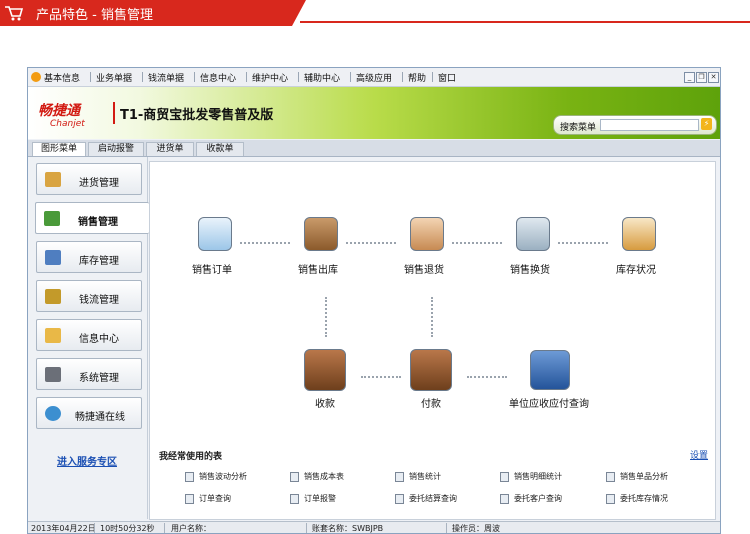 The width and height of the screenshot is (750, 534). Describe the element at coordinates (318, 268) in the screenshot. I see `flow-label-sales-out: 销售出库` at that location.